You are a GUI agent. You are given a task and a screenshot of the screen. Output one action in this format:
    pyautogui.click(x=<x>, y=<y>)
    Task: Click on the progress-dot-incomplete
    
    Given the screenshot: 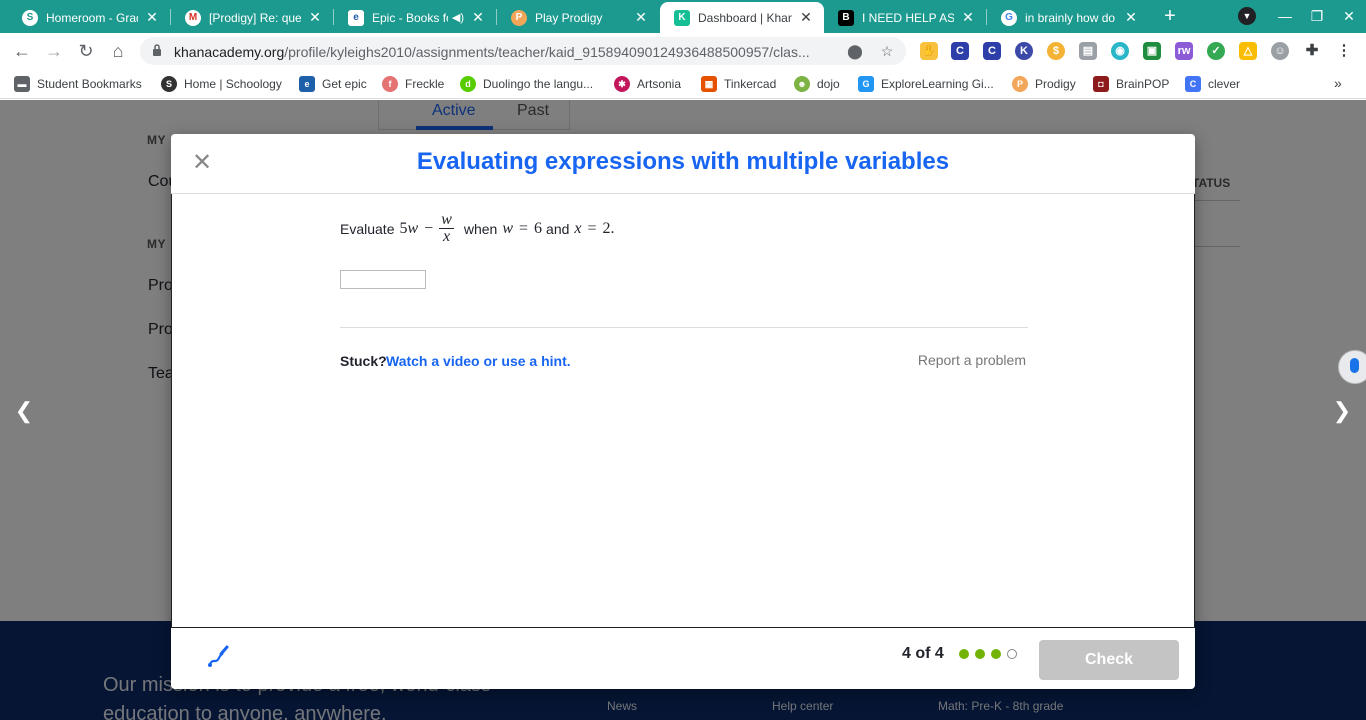 What is the action you would take?
    pyautogui.click(x=1012, y=654)
    